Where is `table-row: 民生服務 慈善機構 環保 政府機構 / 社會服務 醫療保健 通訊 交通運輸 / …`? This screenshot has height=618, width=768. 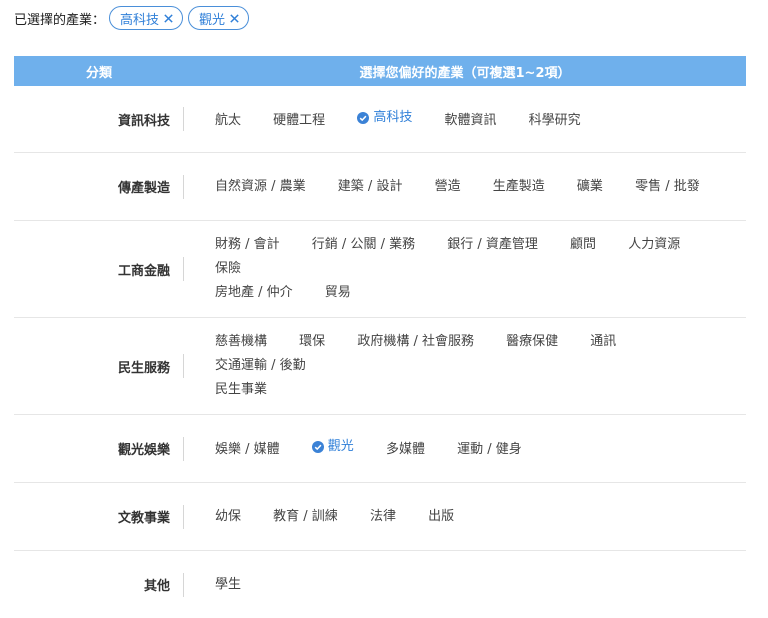
table-row: 民生服務 慈善機構 環保 政府機構 / 社會服務 醫療保健 通訊 交通運輸 / … is located at coordinates (380, 366).